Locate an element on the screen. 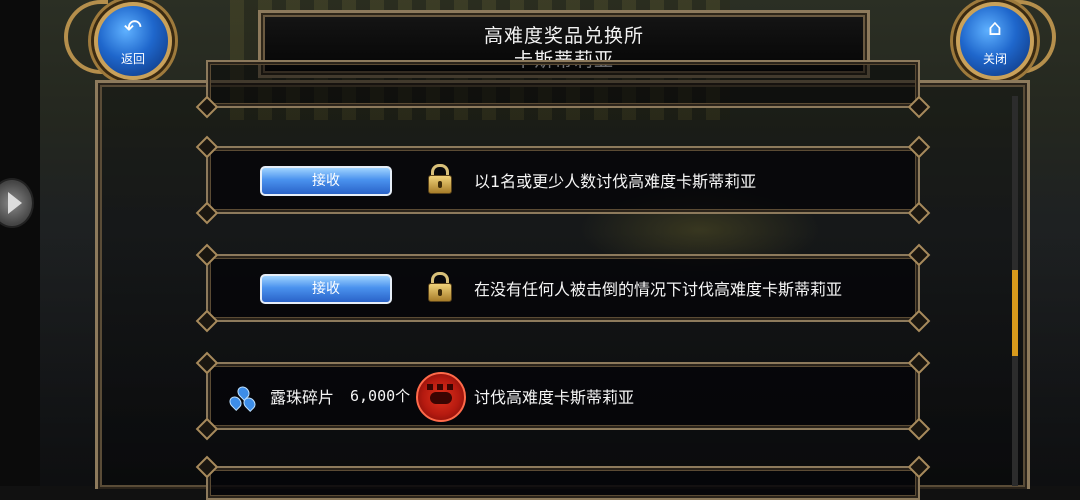 This screenshot has height=500, width=1080. list-item-partial-top is located at coordinates (563, 89).